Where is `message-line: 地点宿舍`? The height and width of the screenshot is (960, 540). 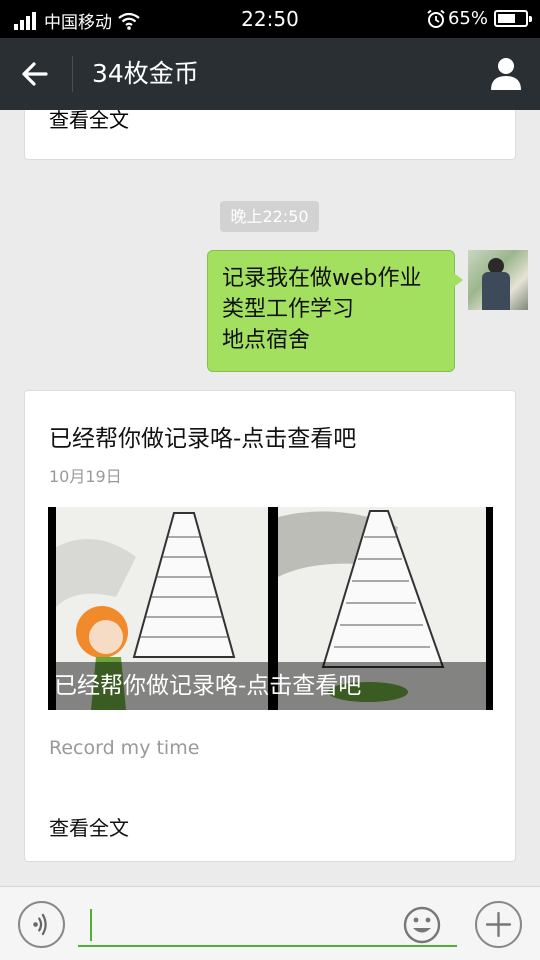
message-line: 地点宿舍 is located at coordinates (266, 340).